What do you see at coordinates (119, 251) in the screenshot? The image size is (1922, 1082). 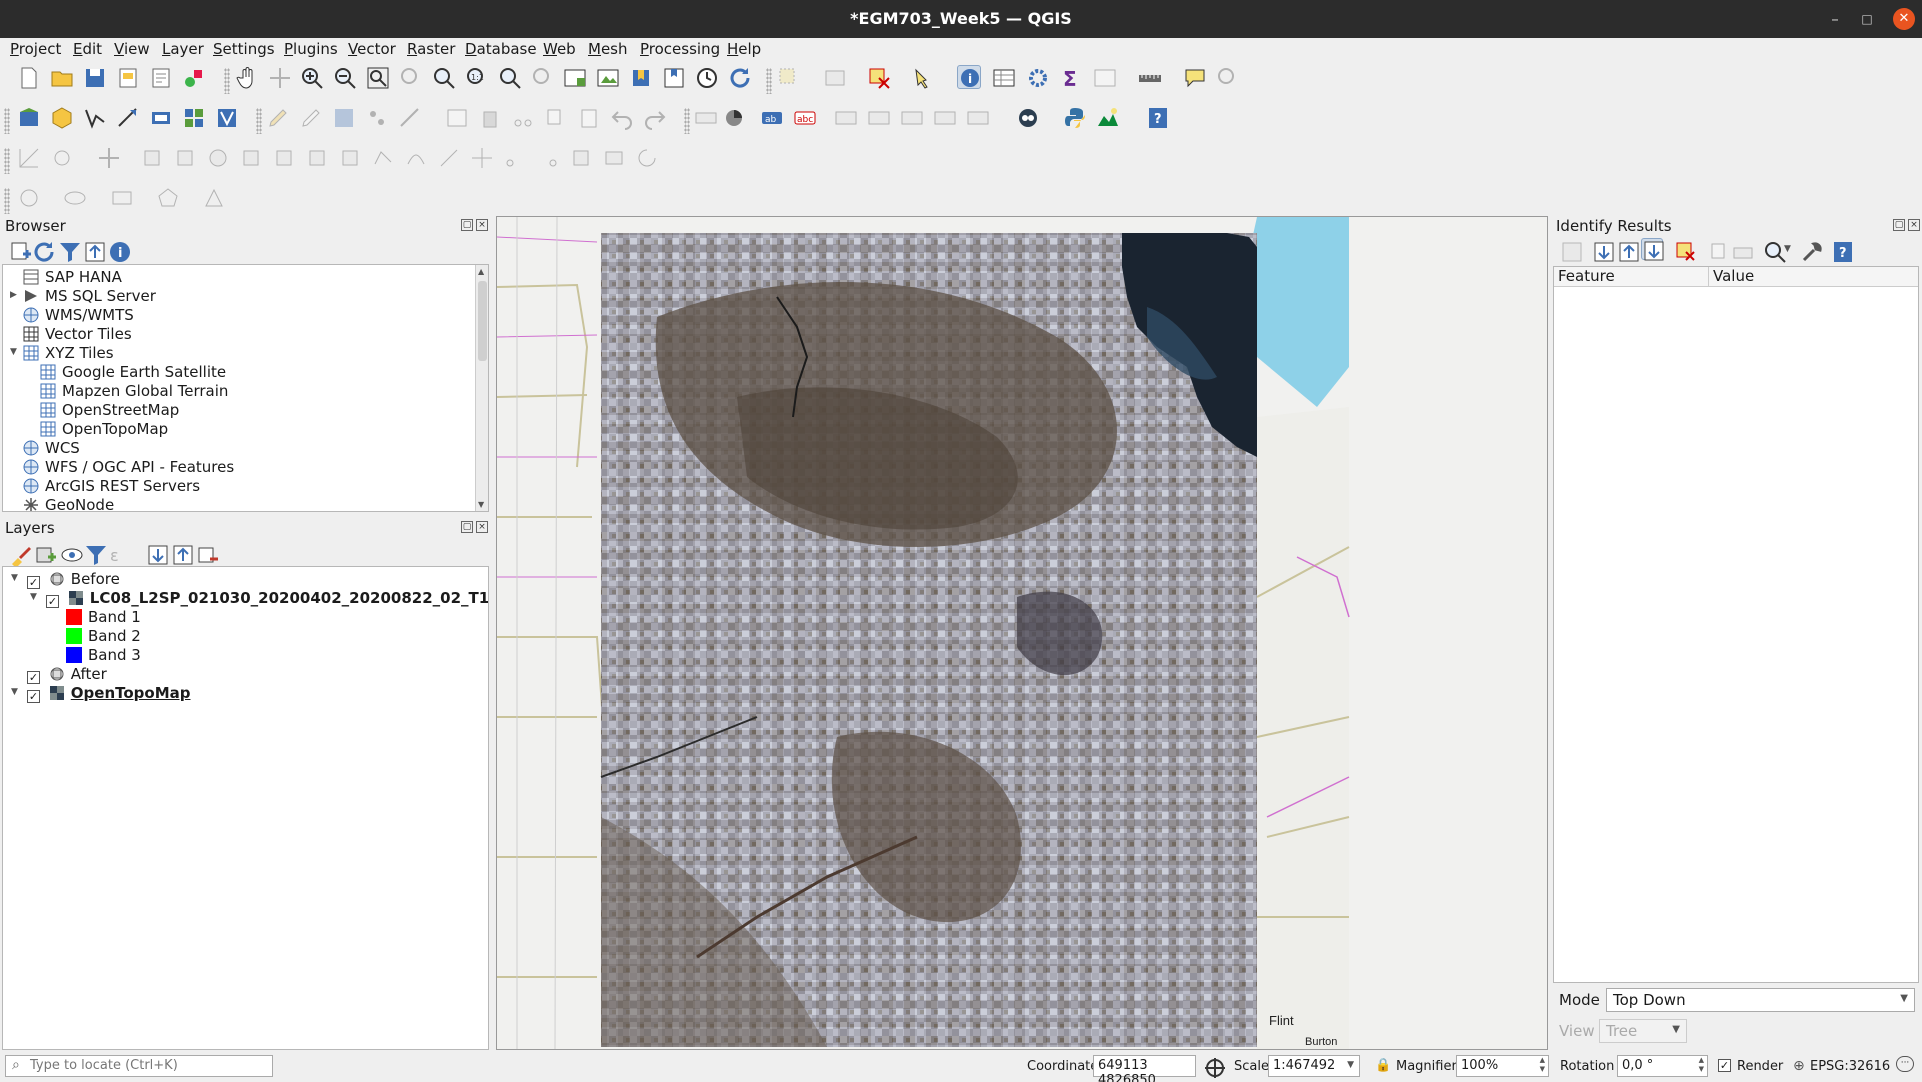 I see `properties-info-icon: i` at bounding box center [119, 251].